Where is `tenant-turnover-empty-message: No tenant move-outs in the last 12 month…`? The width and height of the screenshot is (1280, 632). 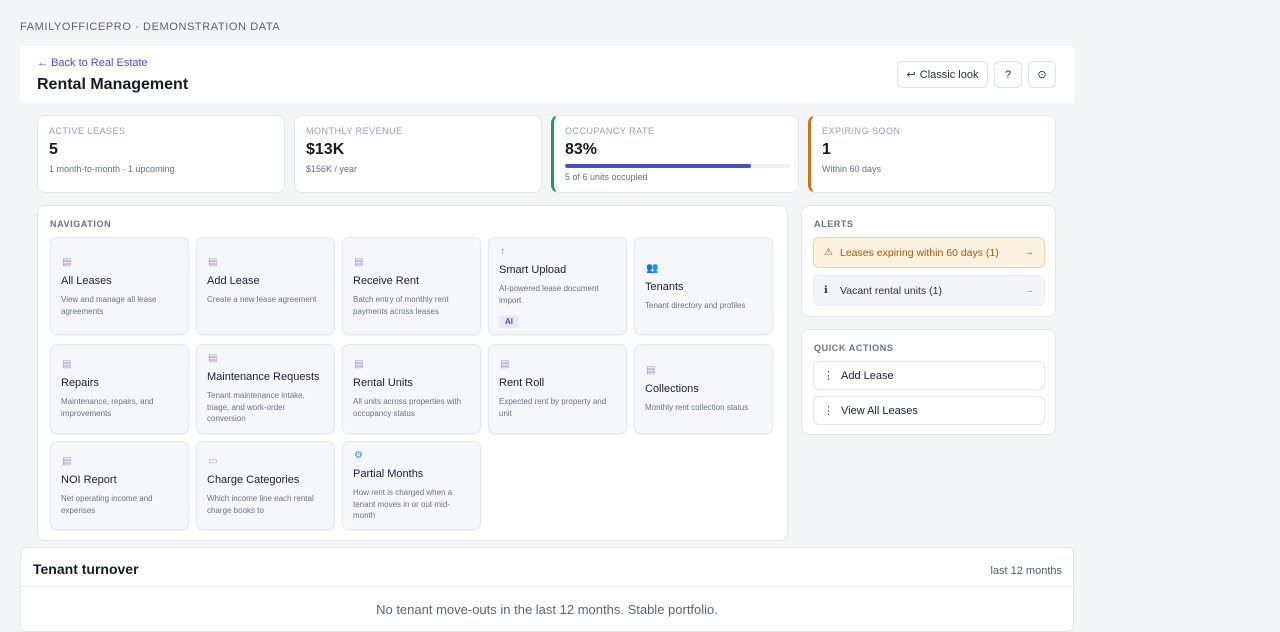
tenant-turnover-empty-message: No tenant move-outs in the last 12 month… is located at coordinates (547, 609).